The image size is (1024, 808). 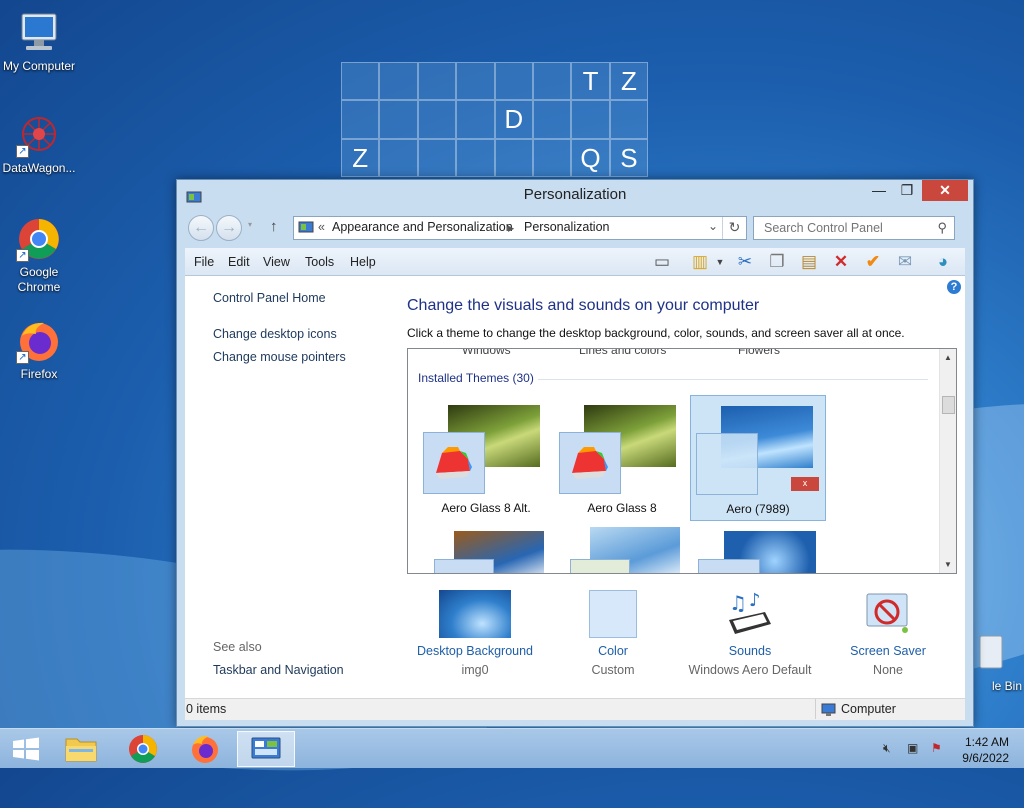 I want to click on color-link: Color, so click(x=613, y=651).